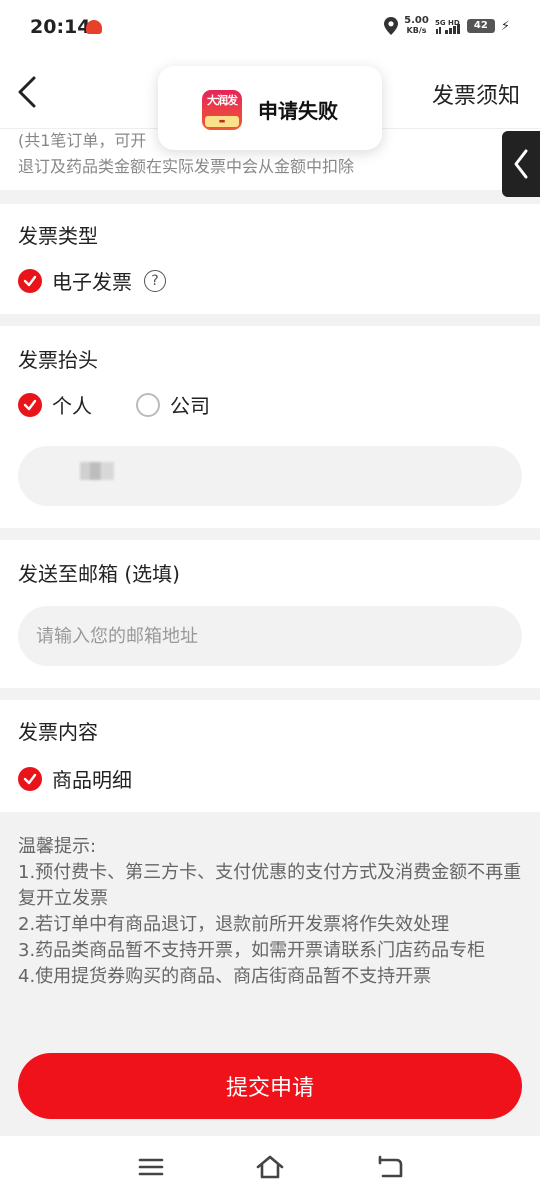  What do you see at coordinates (480, 26) in the screenshot?
I see `battery-icon: 42` at bounding box center [480, 26].